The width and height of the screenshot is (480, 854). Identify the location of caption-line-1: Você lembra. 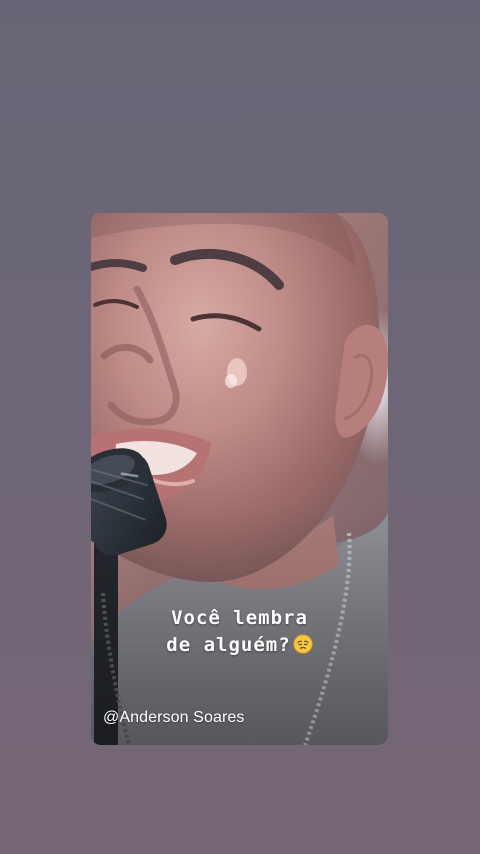
(239, 618).